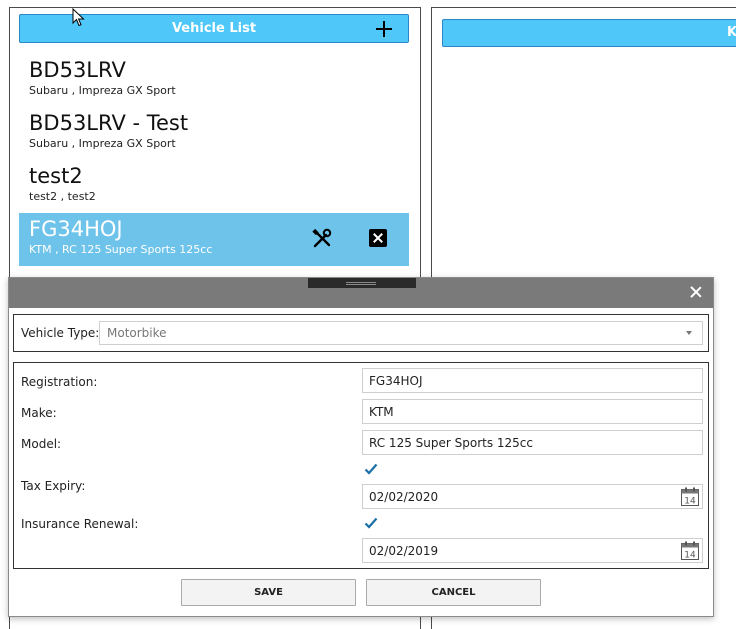  I want to click on mouse-cursor-icon, so click(78, 17).